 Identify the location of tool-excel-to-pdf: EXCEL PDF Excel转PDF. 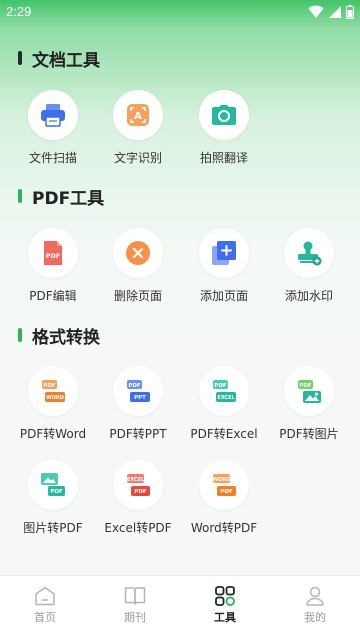
(138, 500).